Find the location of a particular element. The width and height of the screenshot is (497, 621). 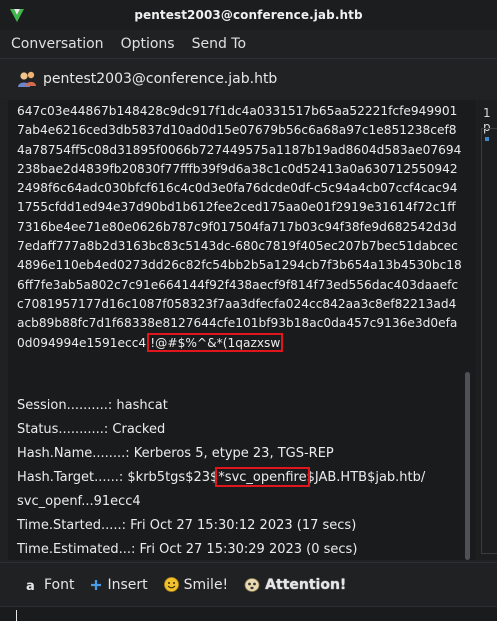

window-title: pentest2003@conference.jab.htb is located at coordinates (248, 15).